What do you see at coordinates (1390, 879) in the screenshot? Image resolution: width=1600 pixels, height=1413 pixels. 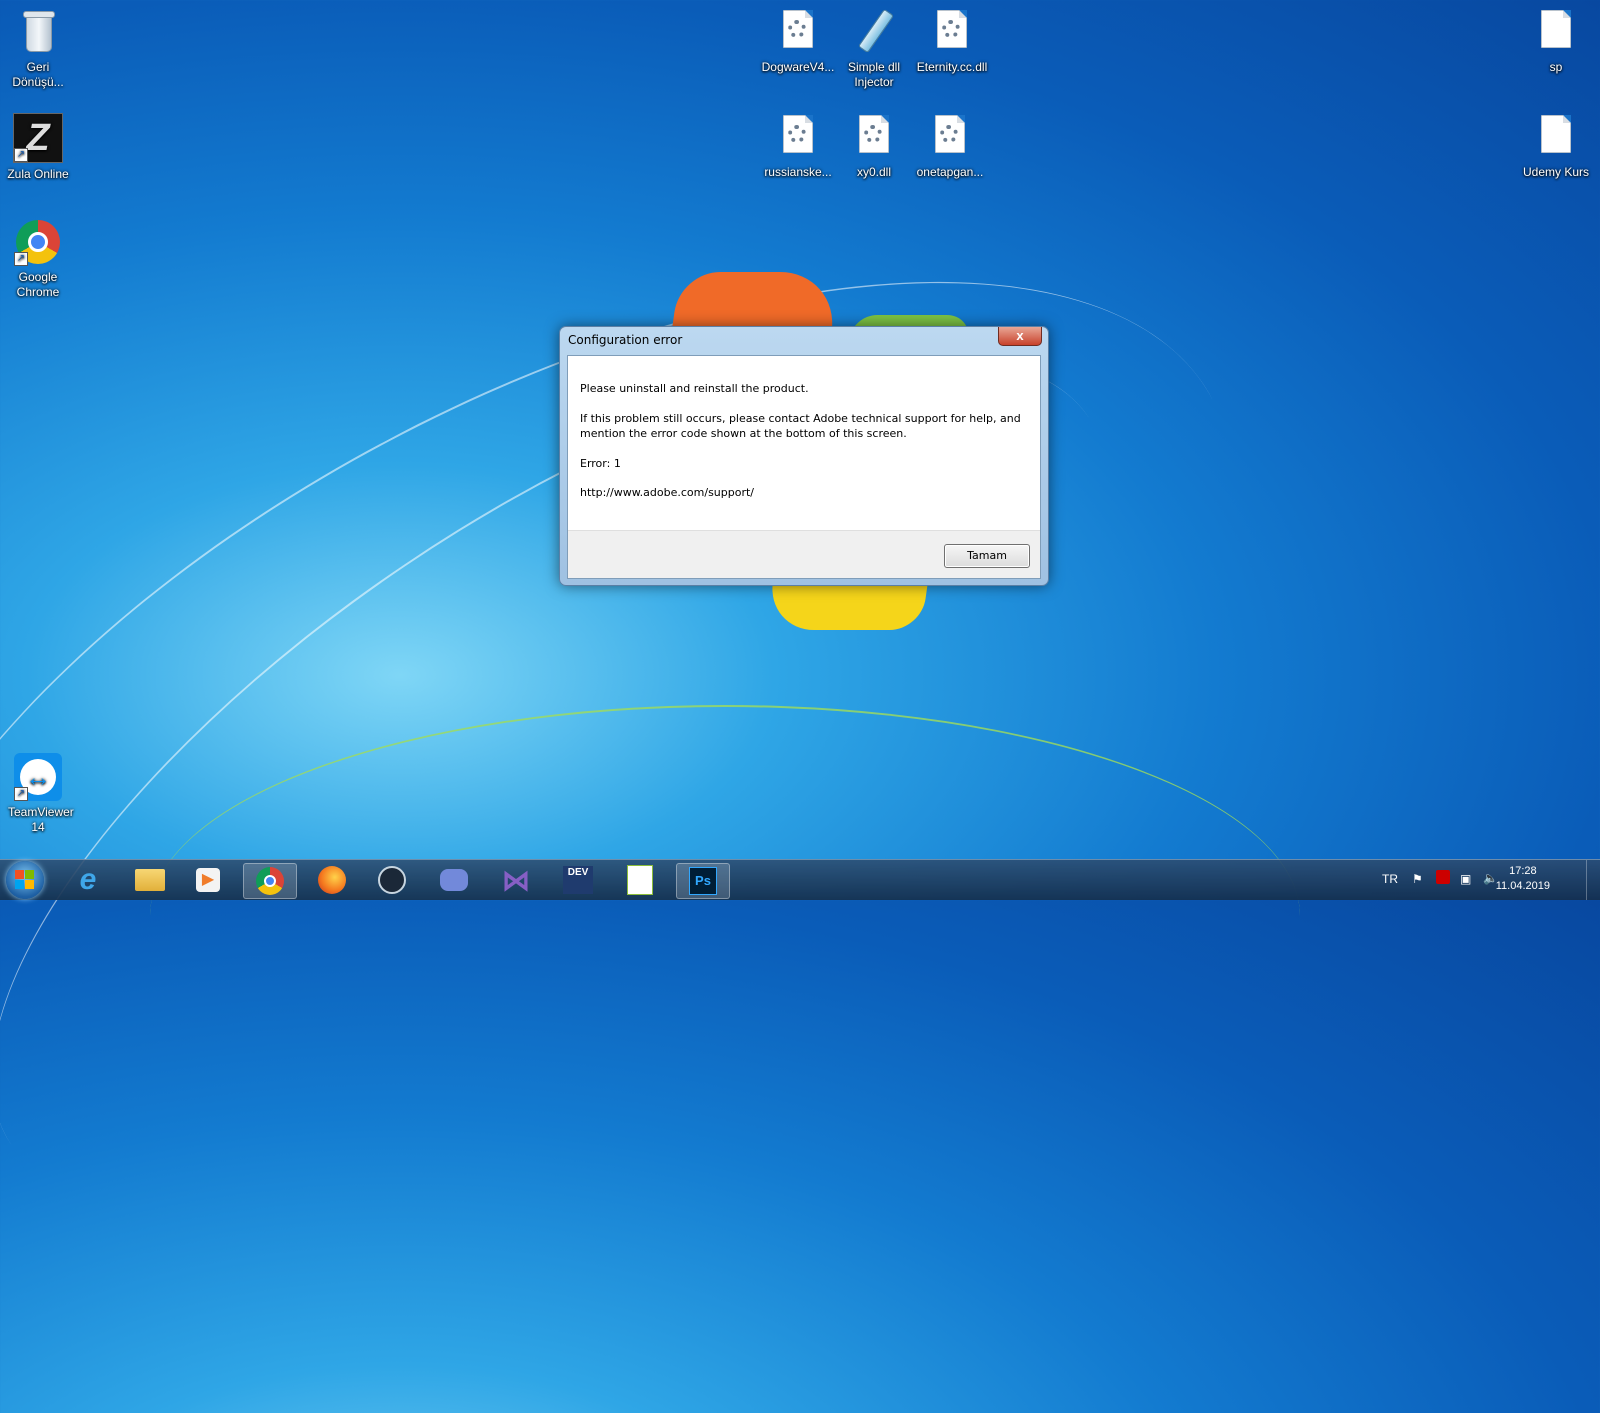 I see `language-indicator: TR` at bounding box center [1390, 879].